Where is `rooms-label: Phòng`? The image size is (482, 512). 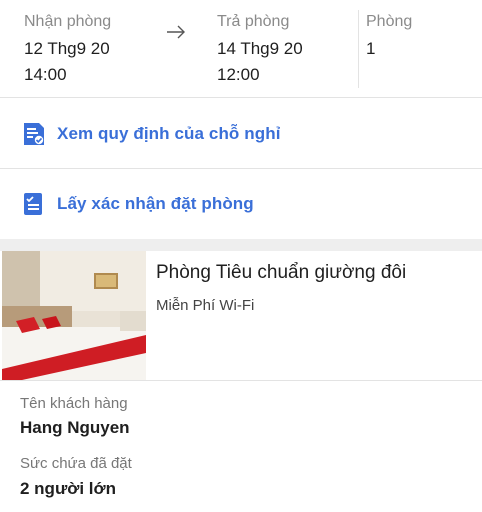
rooms-label: Phòng is located at coordinates (389, 21).